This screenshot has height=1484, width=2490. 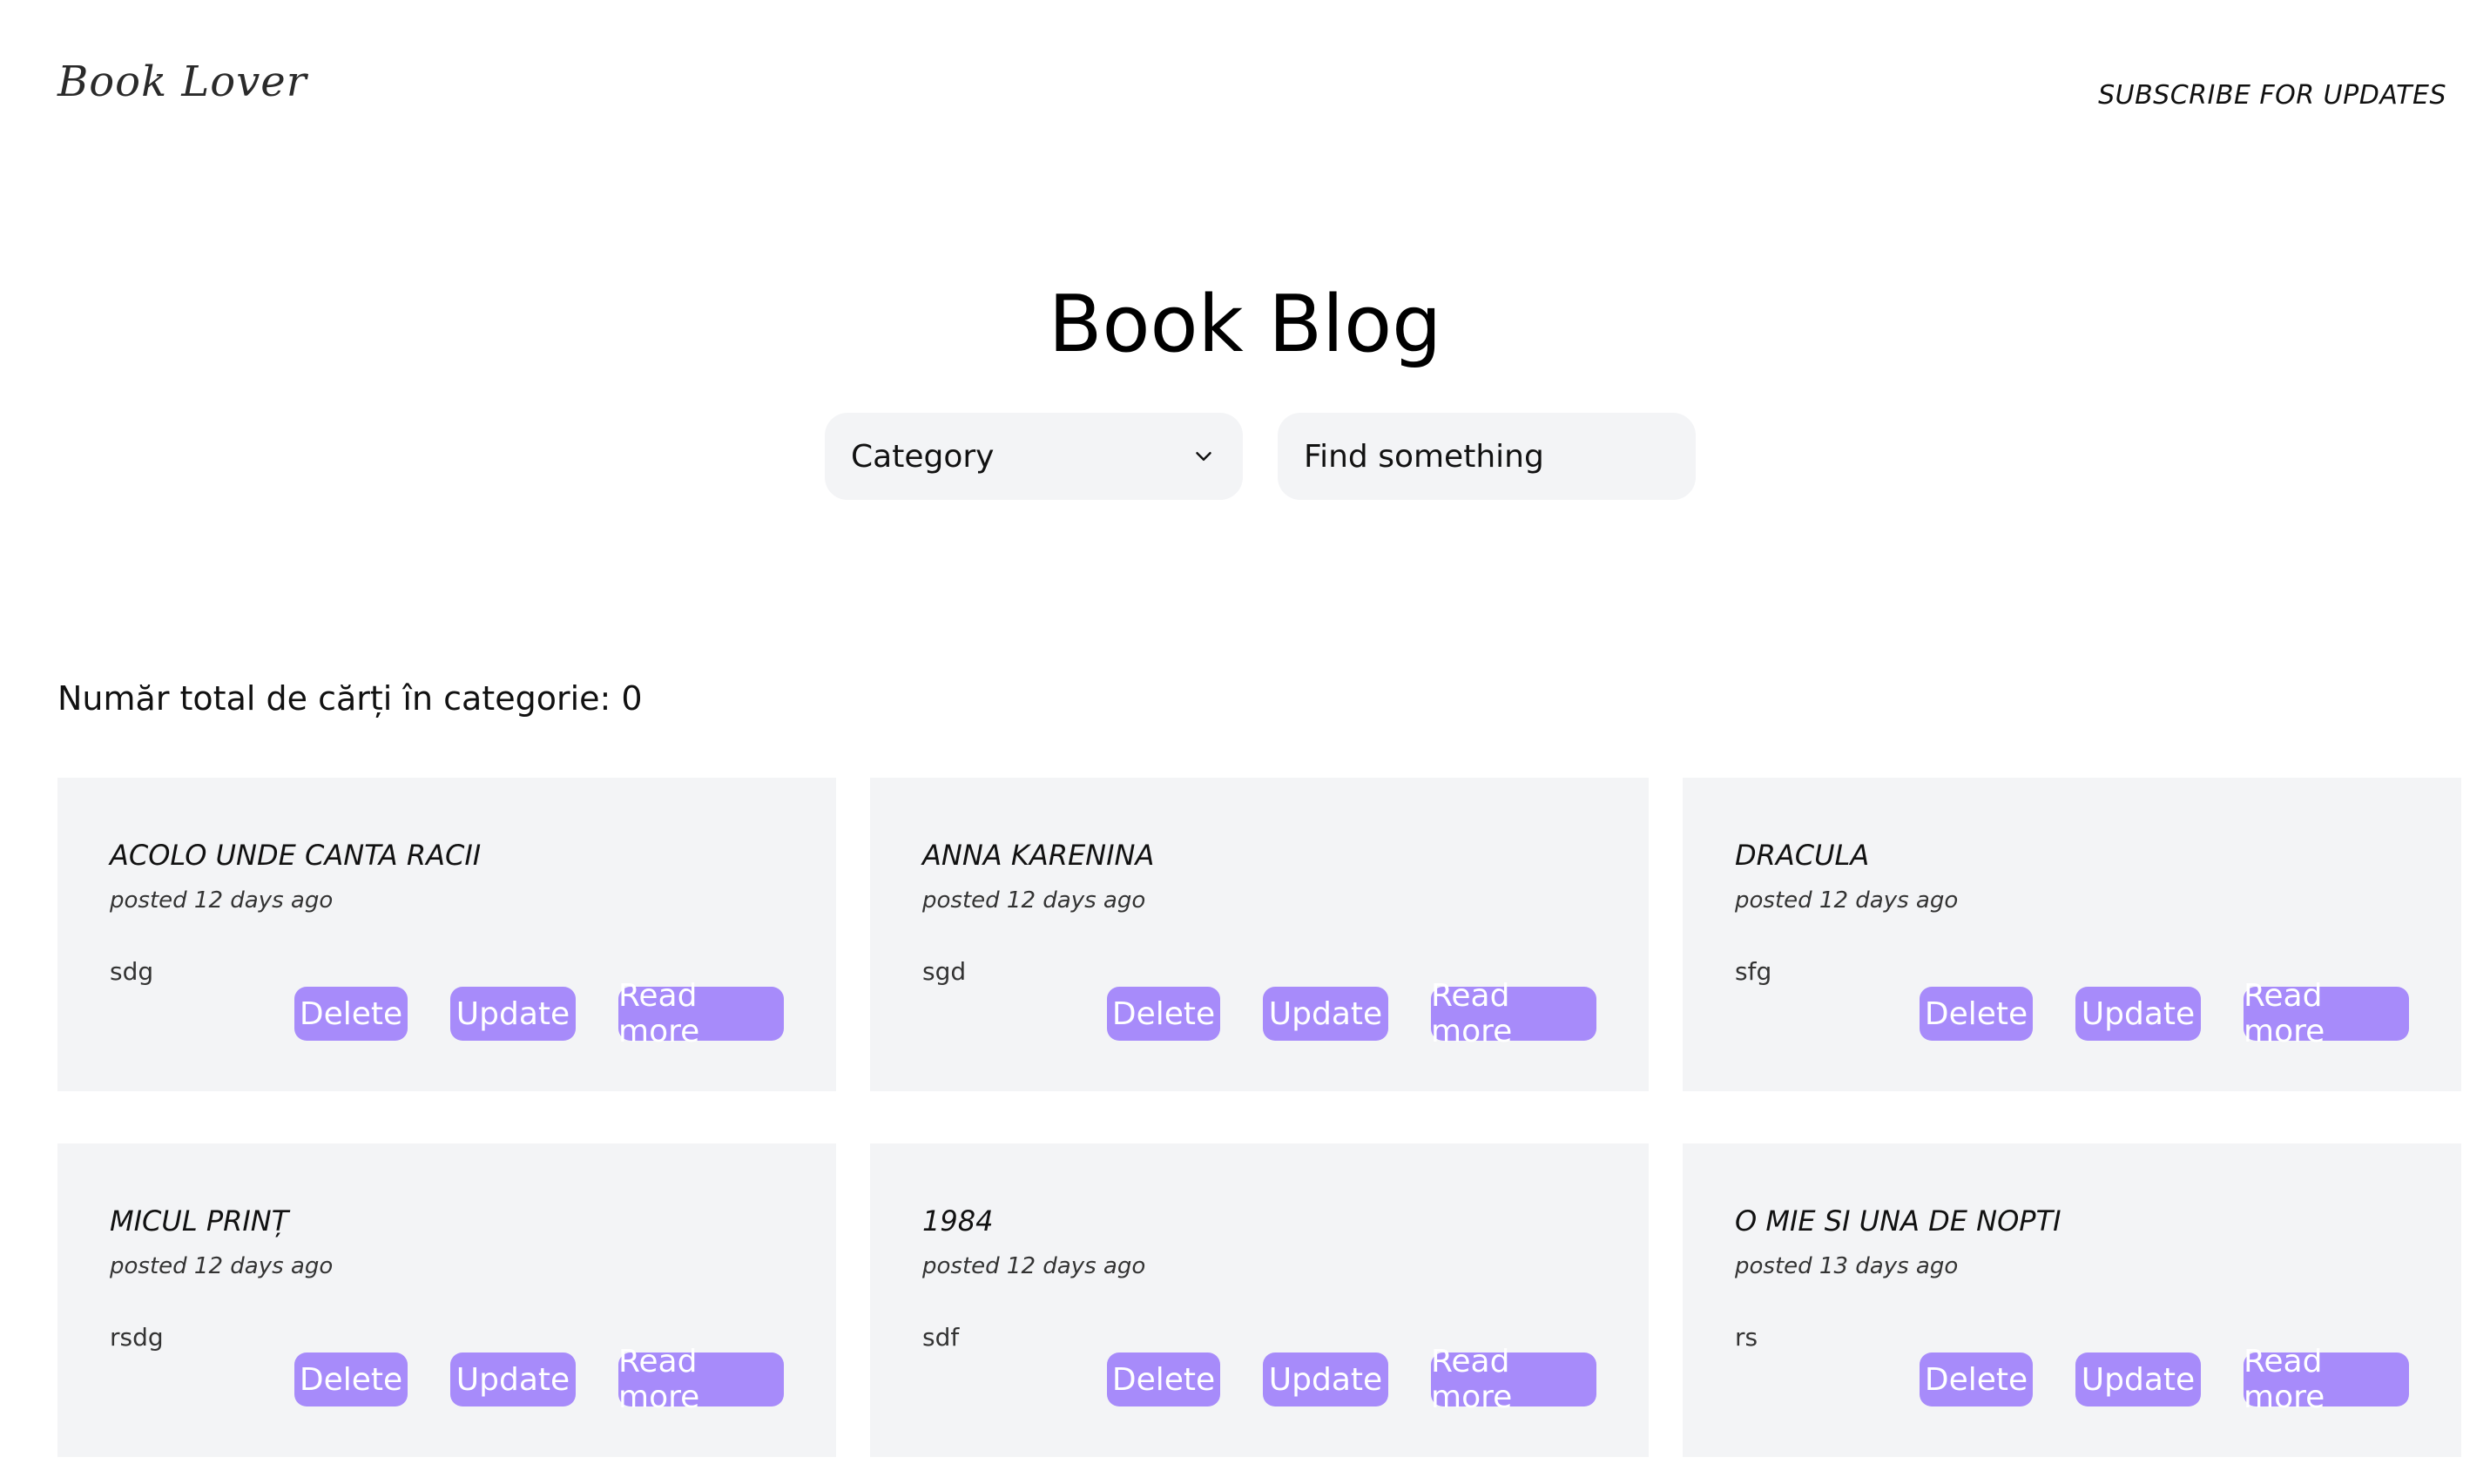 What do you see at coordinates (1802, 855) in the screenshot?
I see `post-title: DRACULA` at bounding box center [1802, 855].